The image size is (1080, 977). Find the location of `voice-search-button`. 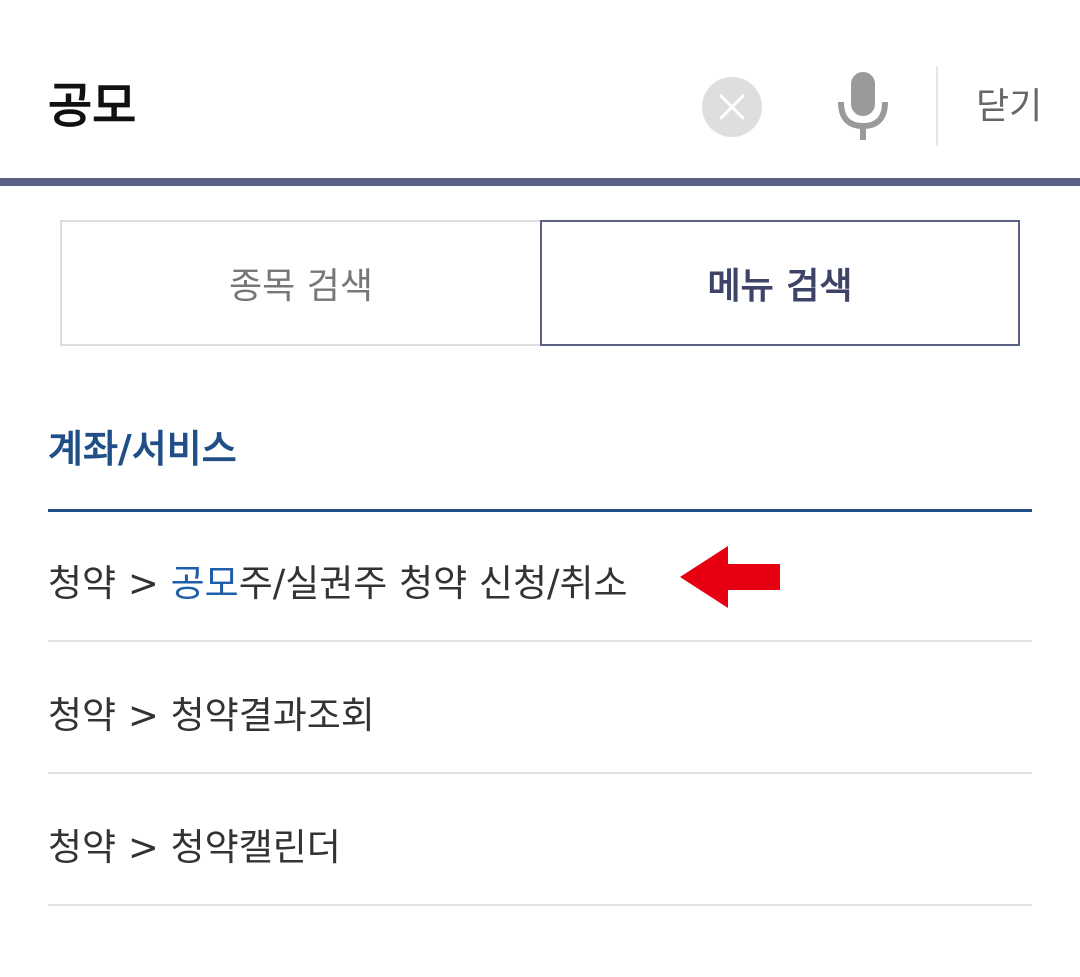

voice-search-button is located at coordinates (863, 107).